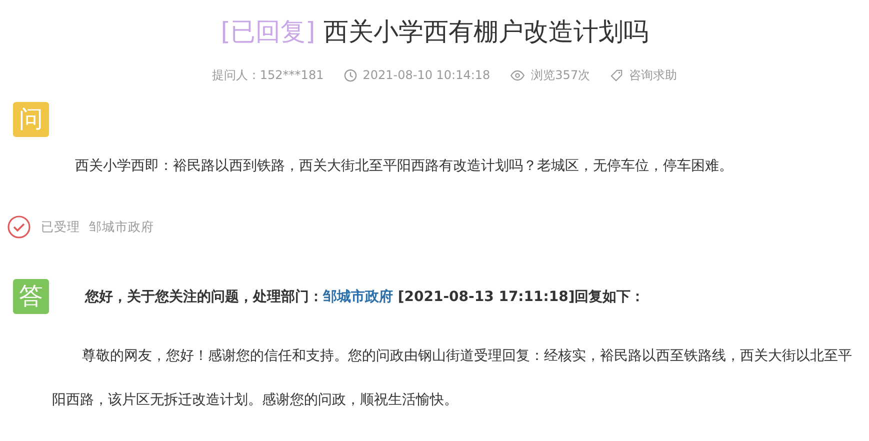 This screenshot has width=869, height=441. I want to click on department-text: 邹城市政府, so click(121, 227).